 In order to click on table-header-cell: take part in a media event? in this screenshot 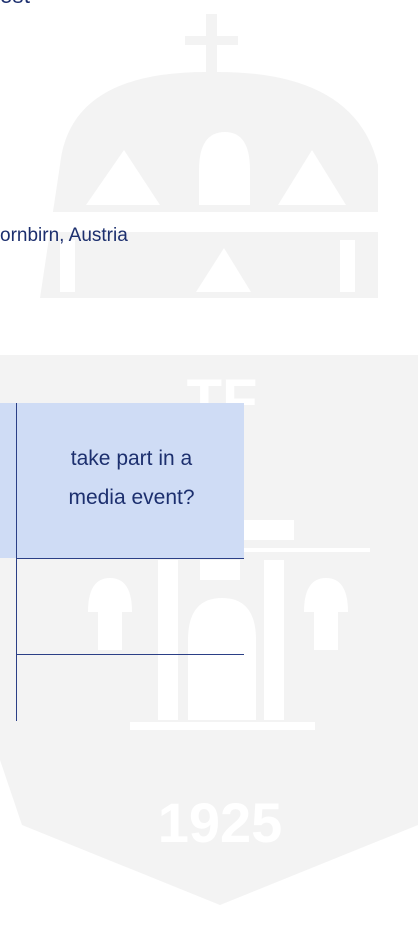, I will do `click(122, 480)`.